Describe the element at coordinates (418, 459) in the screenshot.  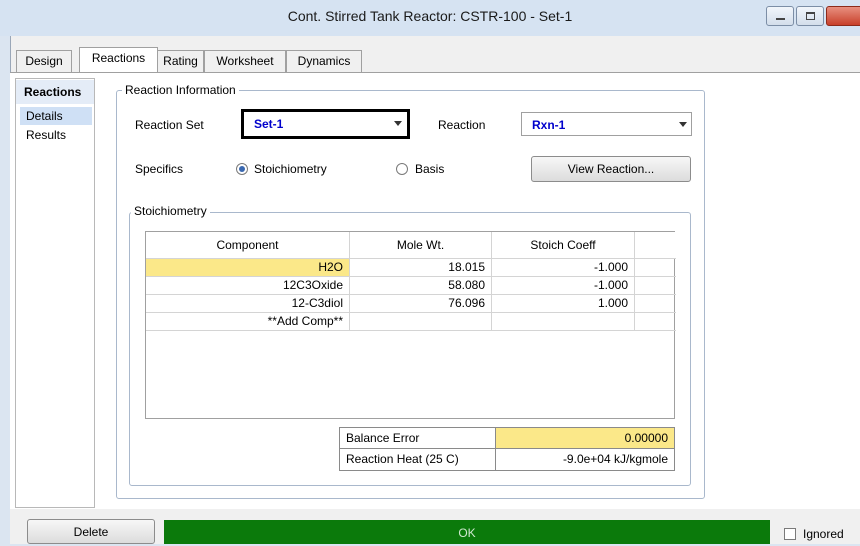
I see `reaction-heat-label: Reaction Heat (25 C)` at that location.